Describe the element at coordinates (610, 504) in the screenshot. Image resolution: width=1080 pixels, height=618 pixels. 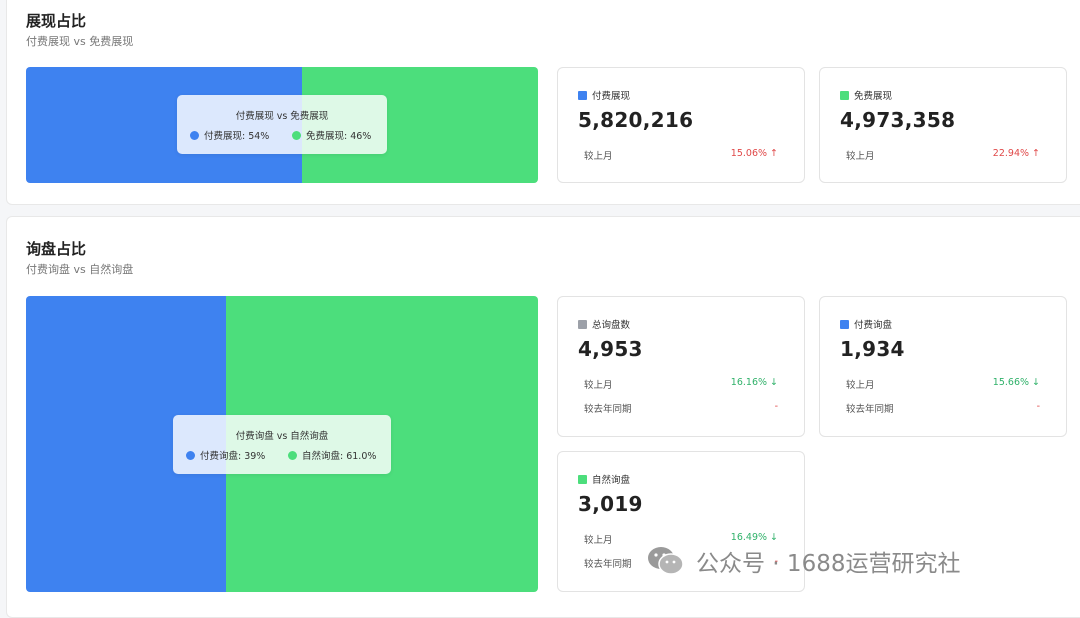
I see `card-value: 3,019` at that location.